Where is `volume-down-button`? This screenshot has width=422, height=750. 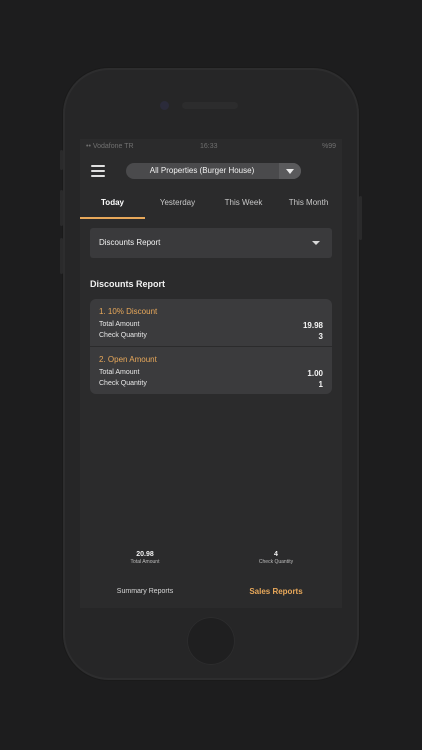 volume-down-button is located at coordinates (61, 256).